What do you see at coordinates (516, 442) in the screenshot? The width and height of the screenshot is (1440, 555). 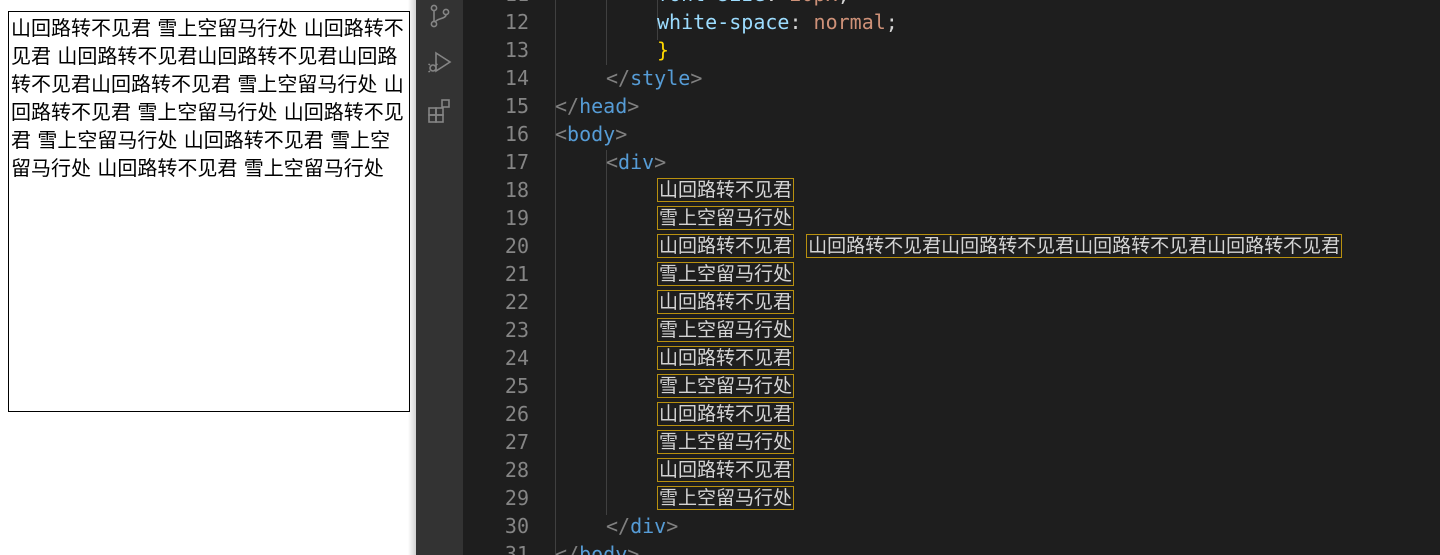 I see `line-number: 27` at bounding box center [516, 442].